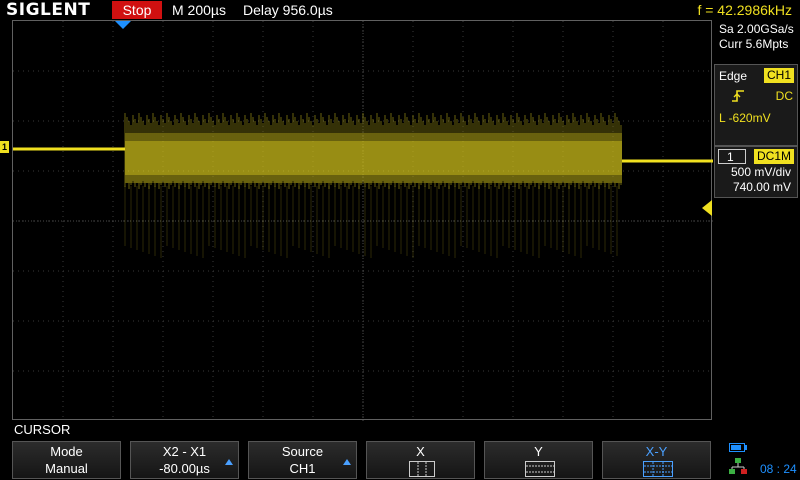 The image size is (800, 480). Describe the element at coordinates (373, 158) in the screenshot. I see `burst-core` at that location.